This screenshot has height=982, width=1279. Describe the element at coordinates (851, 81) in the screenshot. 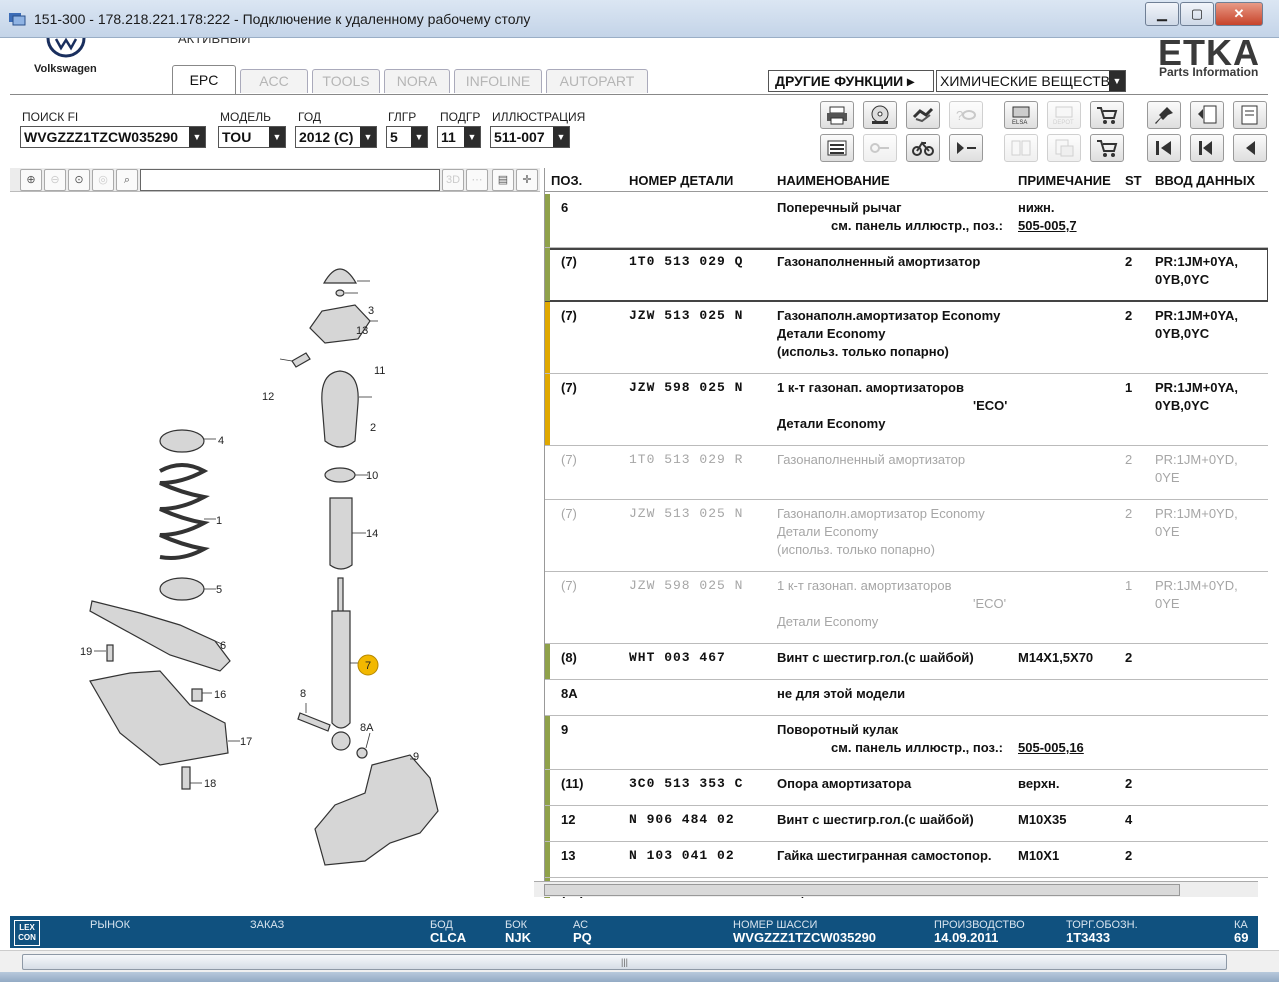

I see `other-functions-button: ДРУГИЕ ФУНКЦИИ ▸` at that location.